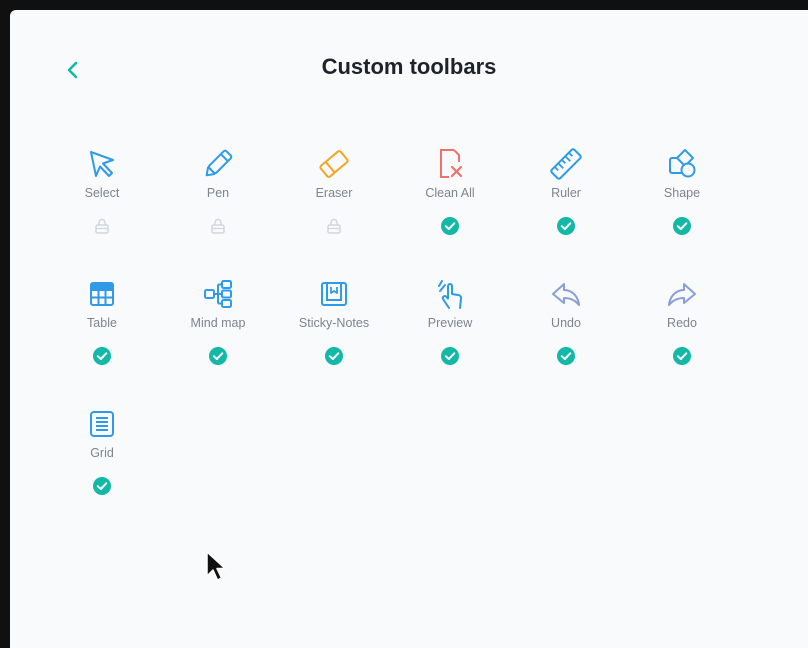  I want to click on tool-grid: Grid, so click(102, 451).